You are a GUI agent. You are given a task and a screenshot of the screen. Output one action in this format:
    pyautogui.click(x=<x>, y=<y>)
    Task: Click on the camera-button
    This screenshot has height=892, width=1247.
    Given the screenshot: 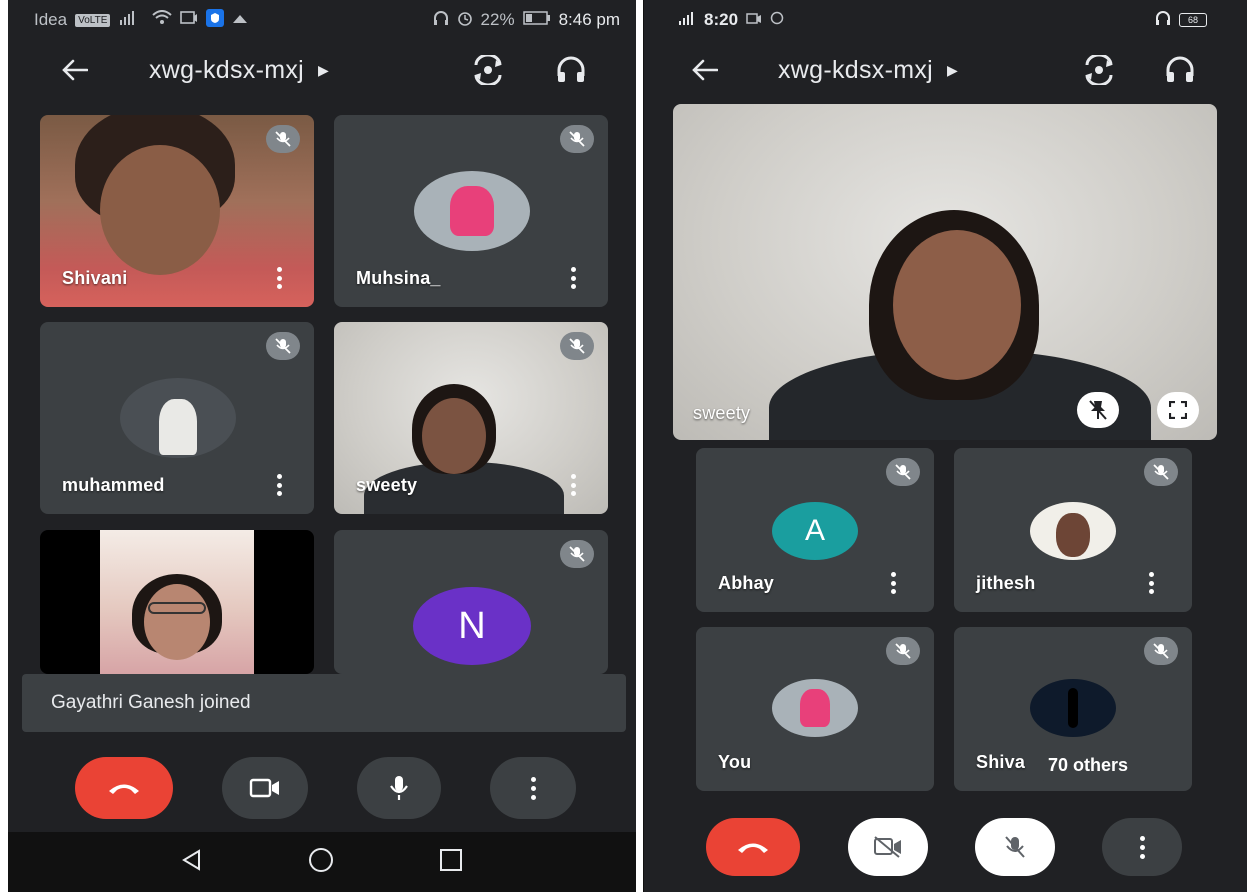 What is the action you would take?
    pyautogui.click(x=265, y=788)
    